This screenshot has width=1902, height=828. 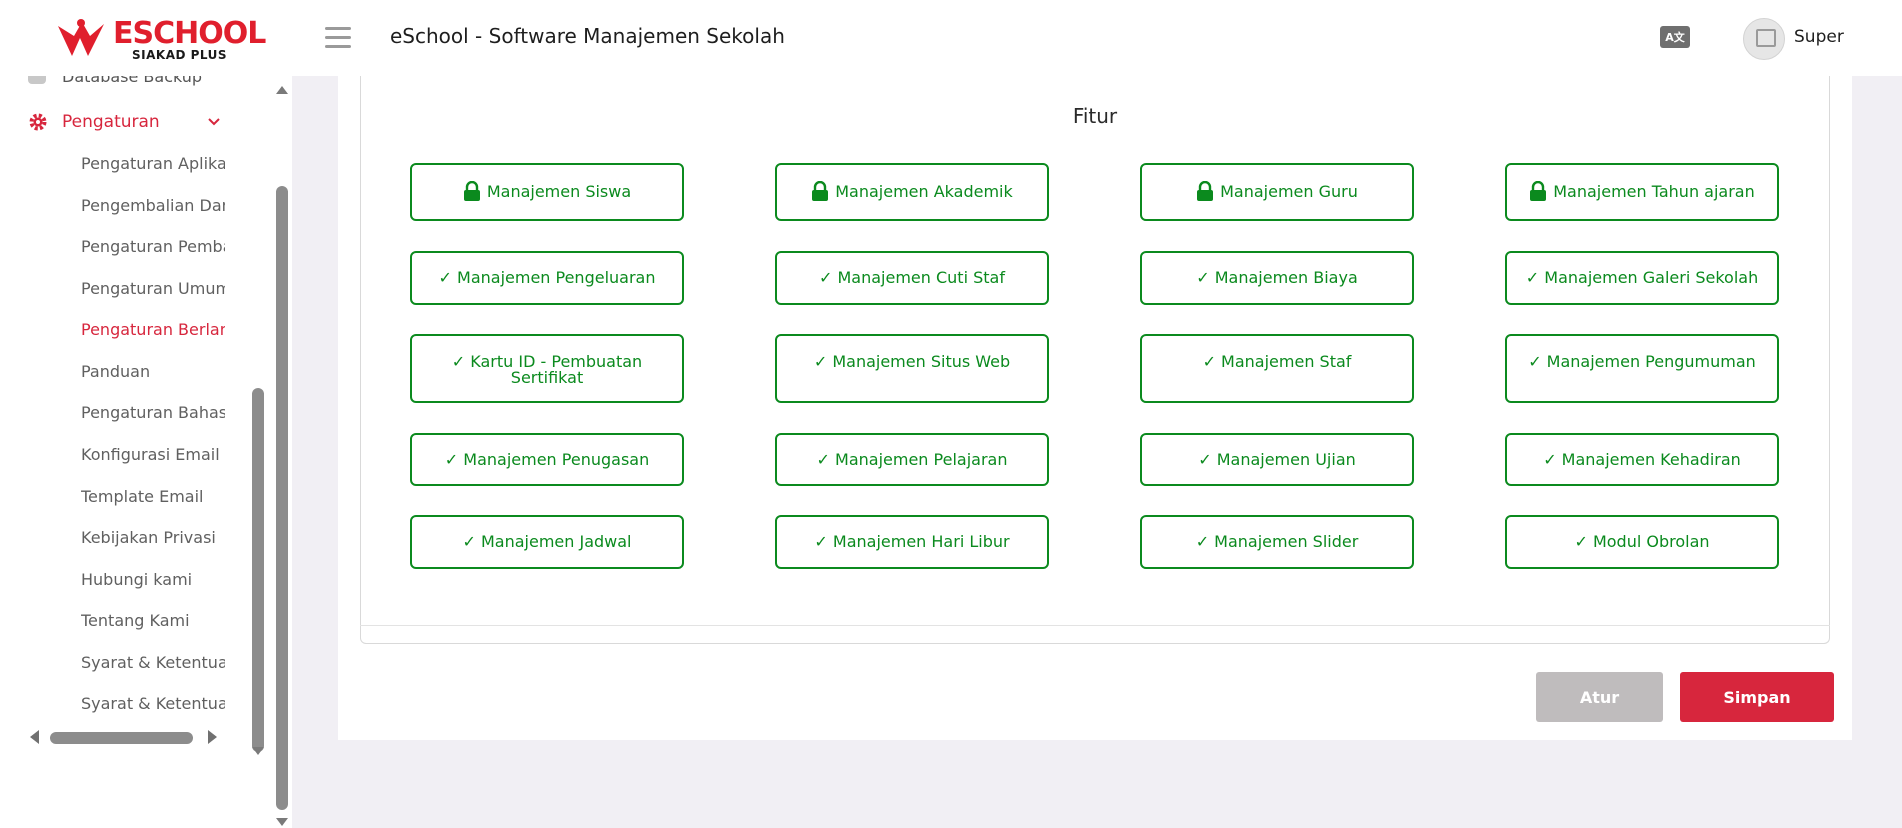 What do you see at coordinates (338, 38) in the screenshot?
I see `menu-toggle-icon` at bounding box center [338, 38].